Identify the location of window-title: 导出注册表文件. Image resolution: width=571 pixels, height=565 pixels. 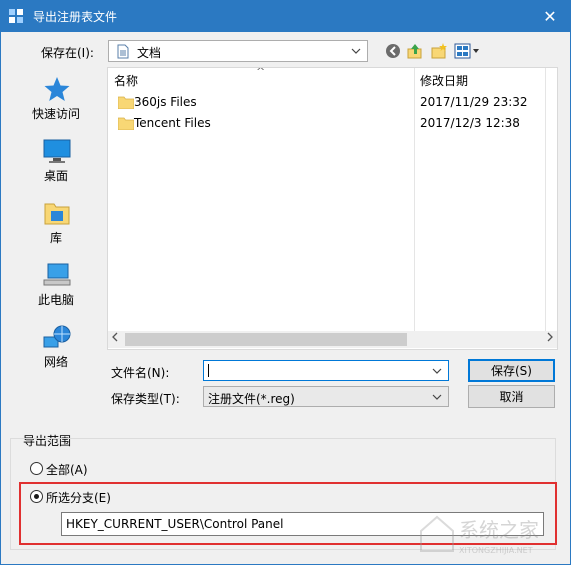
(75, 17).